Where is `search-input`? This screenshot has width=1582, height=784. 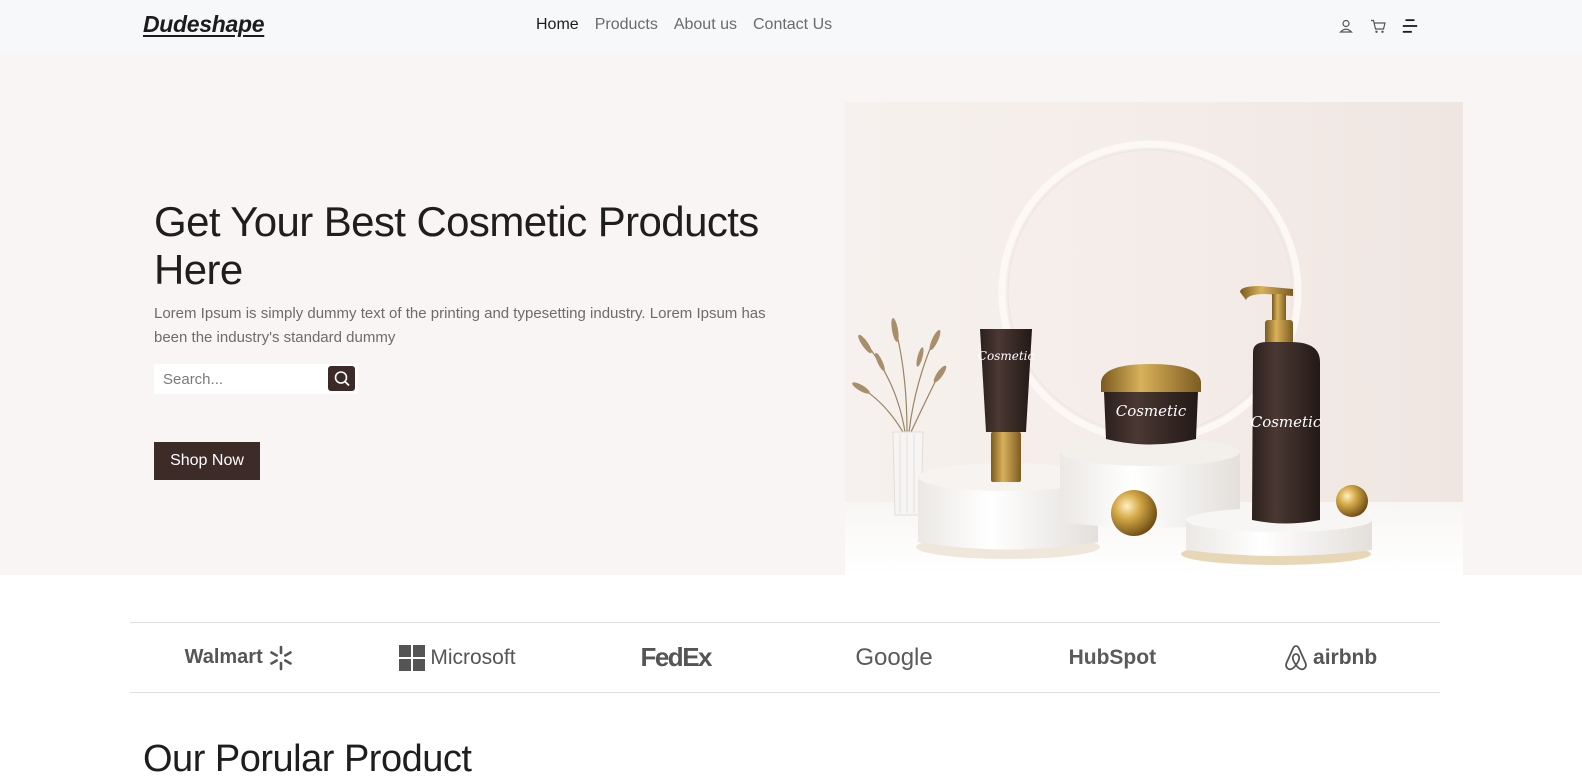 search-input is located at coordinates (239, 379).